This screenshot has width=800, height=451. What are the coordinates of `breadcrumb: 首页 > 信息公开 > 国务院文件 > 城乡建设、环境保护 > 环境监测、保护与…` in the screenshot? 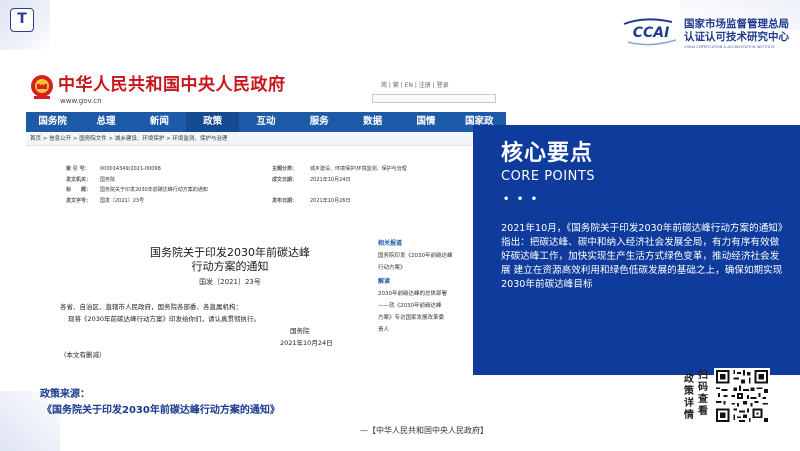 It's located at (266, 139).